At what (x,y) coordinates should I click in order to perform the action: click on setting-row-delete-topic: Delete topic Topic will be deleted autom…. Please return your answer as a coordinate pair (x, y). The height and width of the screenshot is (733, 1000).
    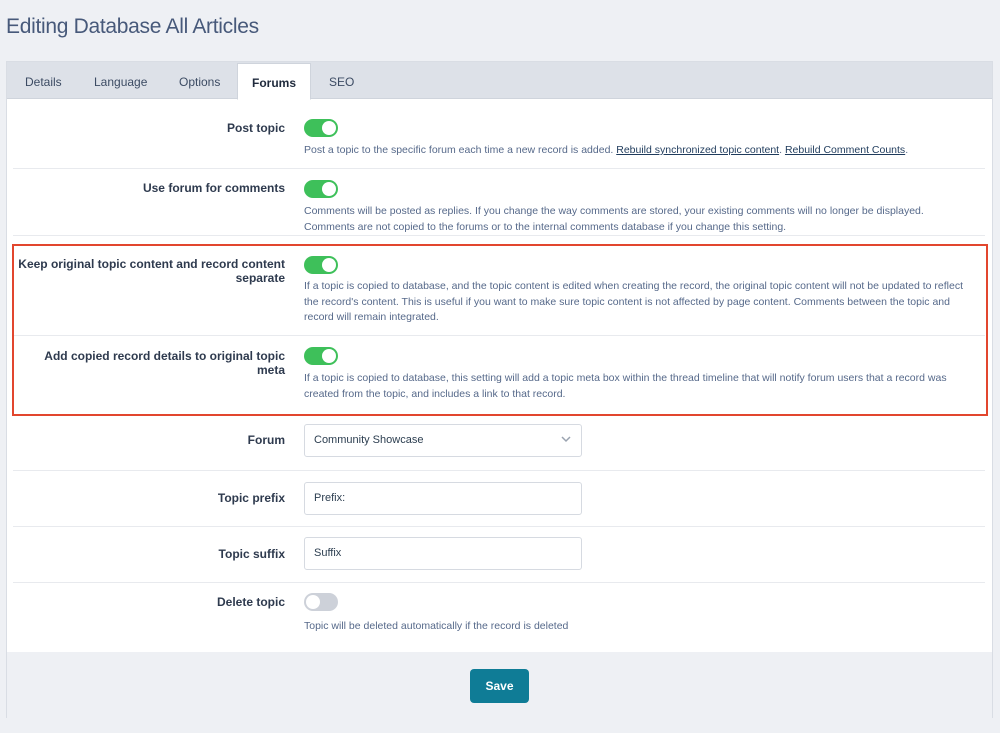
    Looking at the image, I should click on (499, 617).